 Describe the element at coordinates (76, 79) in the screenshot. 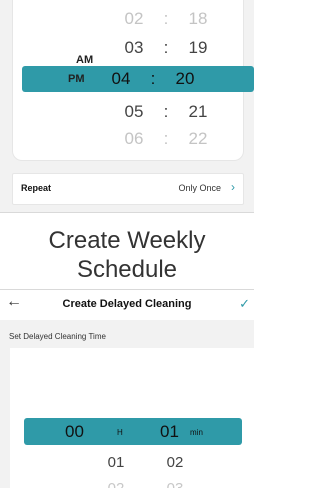

I see `pm-option: PM` at that location.